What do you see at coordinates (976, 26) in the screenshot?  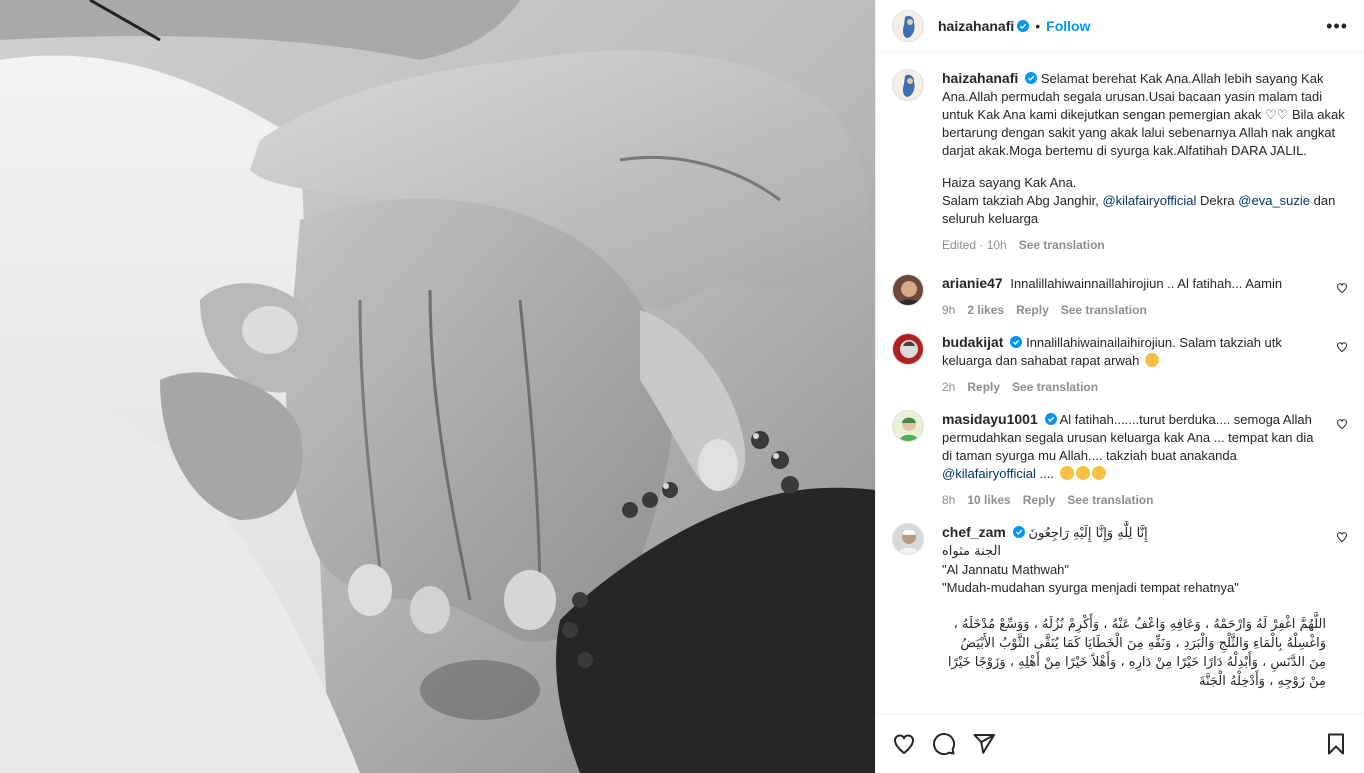 I see `author-username: haizahanafi` at bounding box center [976, 26].